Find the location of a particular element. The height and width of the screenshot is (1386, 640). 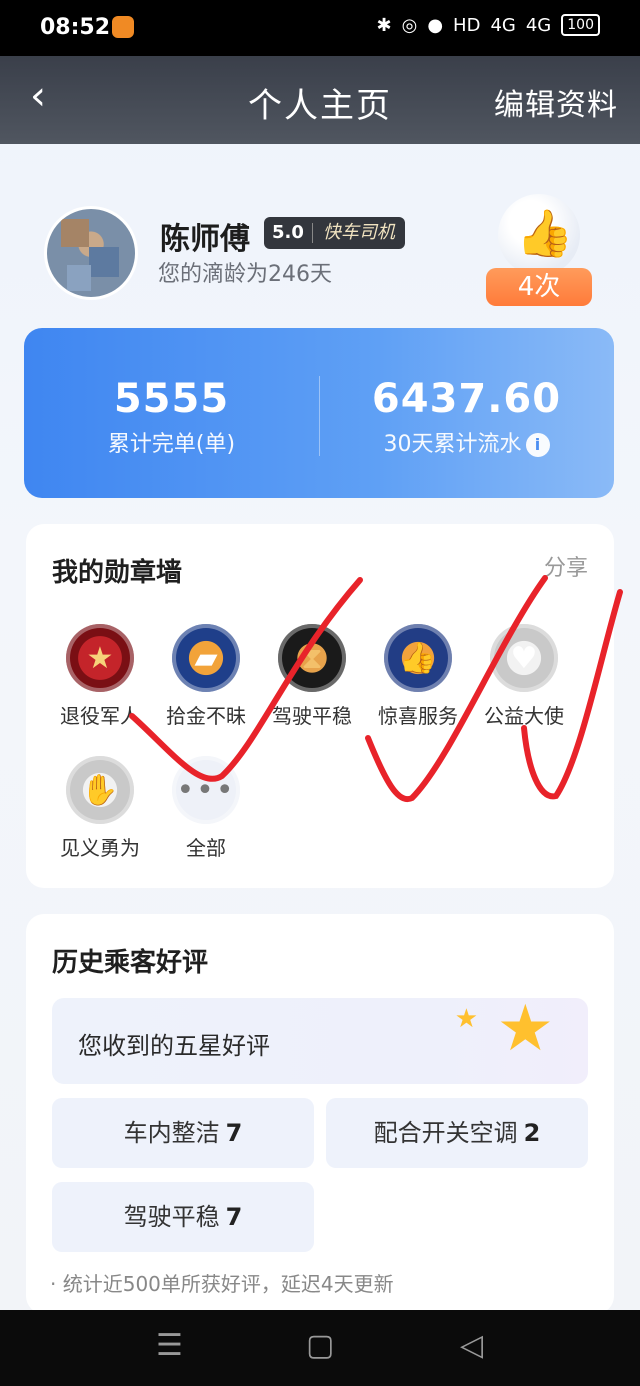

microphone-icon: ● is located at coordinates (435, 25).